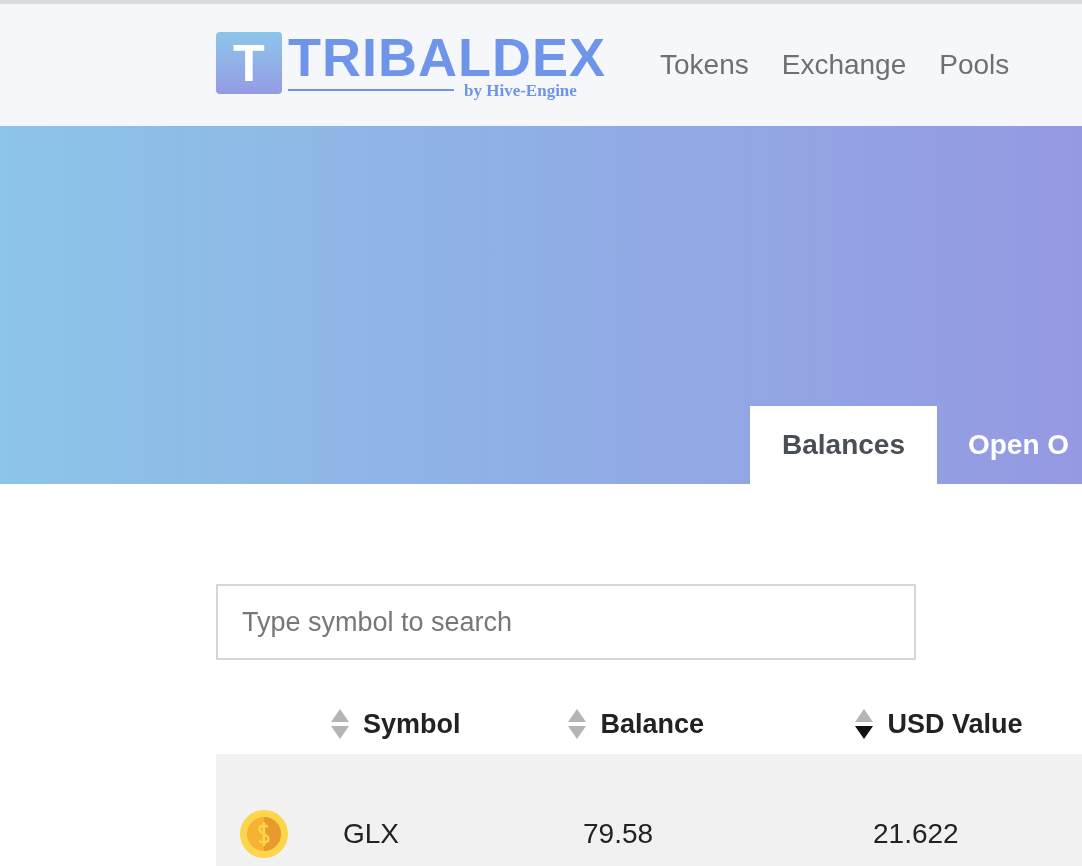 Image resolution: width=1082 pixels, height=866 pixels. I want to click on coin-icon, so click(264, 834).